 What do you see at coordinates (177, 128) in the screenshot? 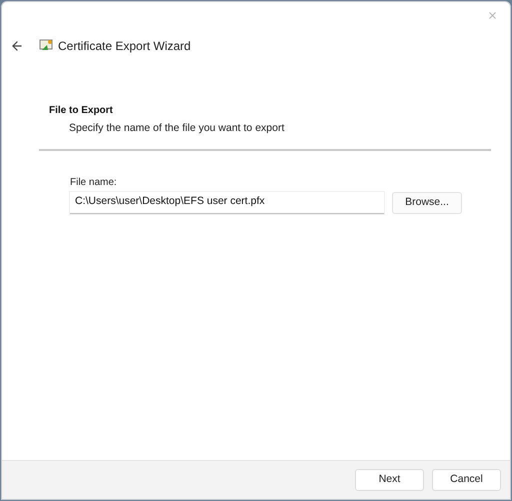
I see `section-subtitle: Specify the name of the file you want to export` at bounding box center [177, 128].